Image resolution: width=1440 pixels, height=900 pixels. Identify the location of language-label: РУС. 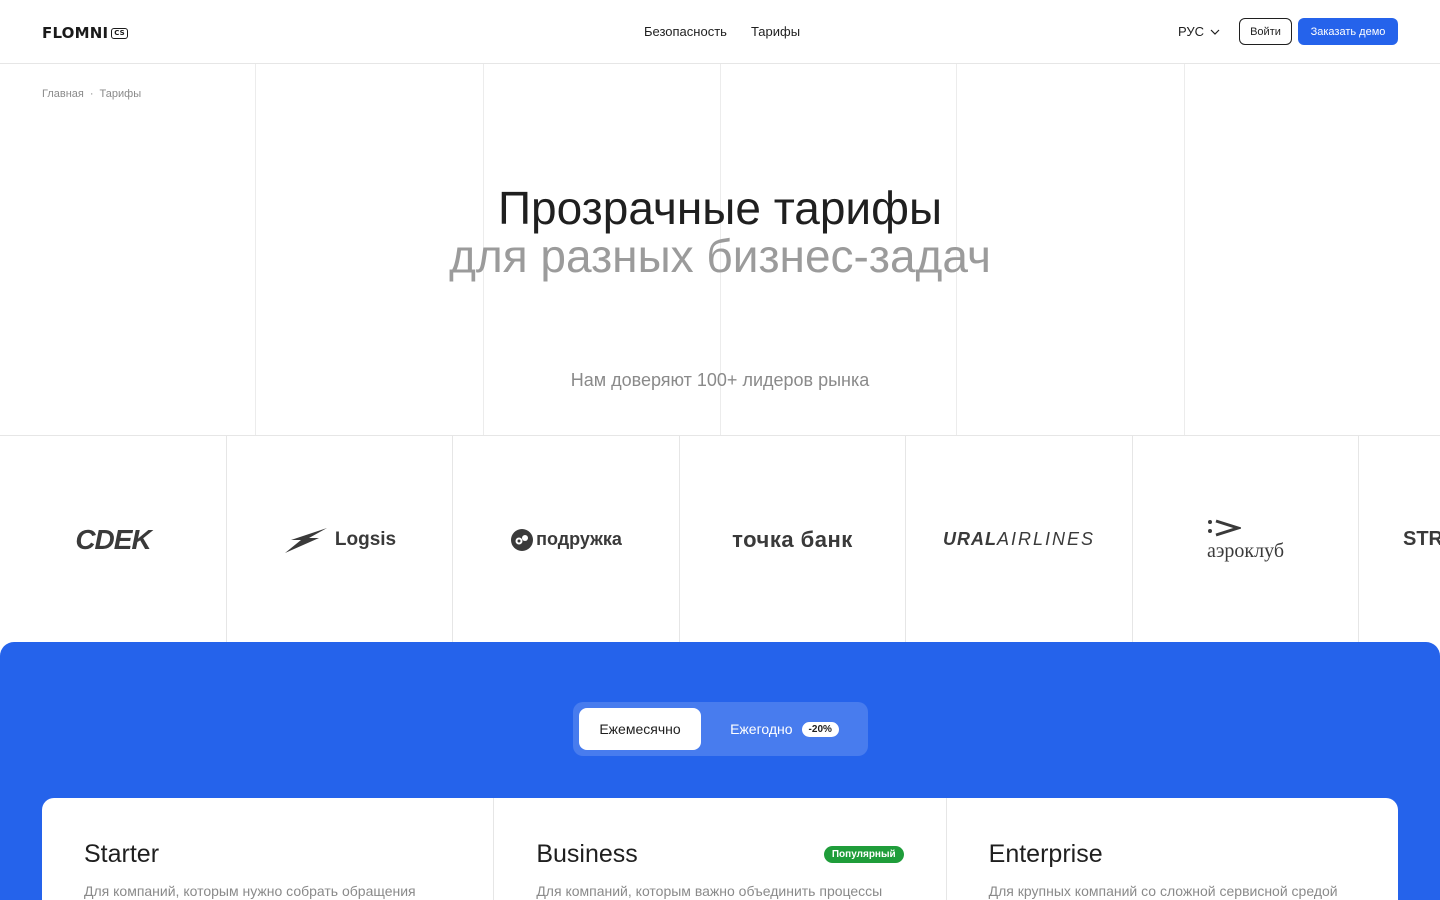
(1191, 31).